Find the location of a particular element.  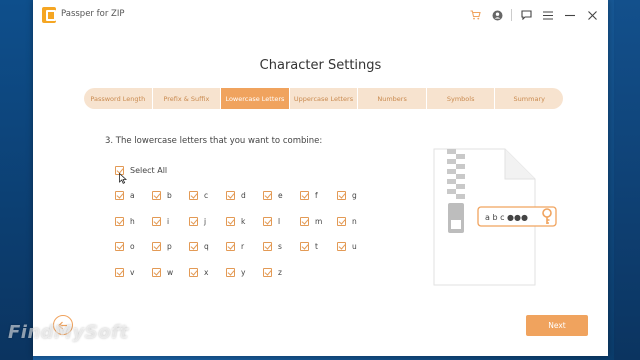

letter-option-a: a is located at coordinates (133, 204).